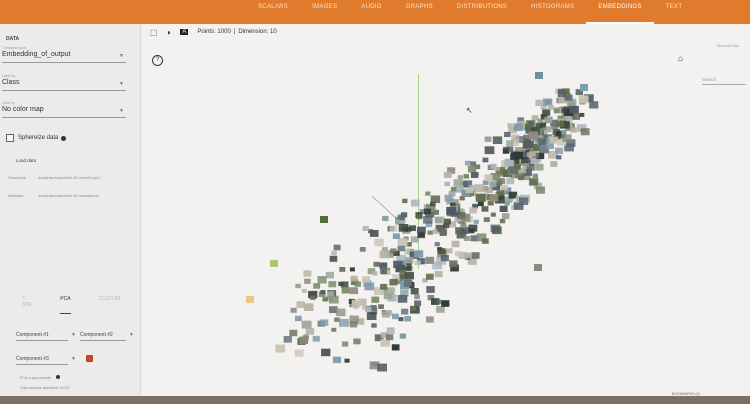 This screenshot has height=404, width=750. What do you see at coordinates (273, 12) in the screenshot?
I see `tab-scalars: SCALARS` at bounding box center [273, 12].